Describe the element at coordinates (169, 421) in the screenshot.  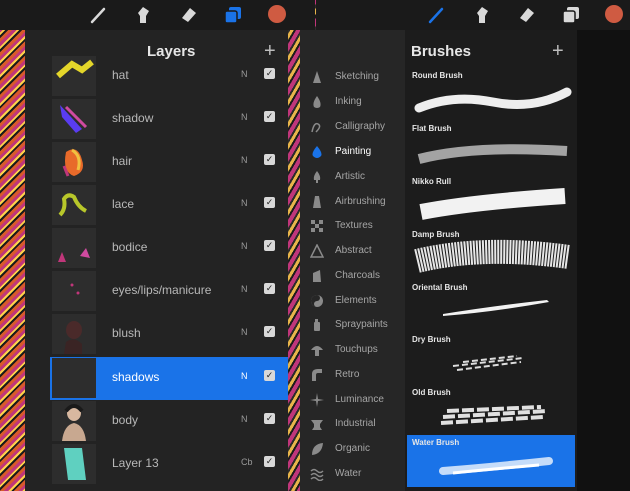
I see `layer-row-body: body N ✓` at that location.